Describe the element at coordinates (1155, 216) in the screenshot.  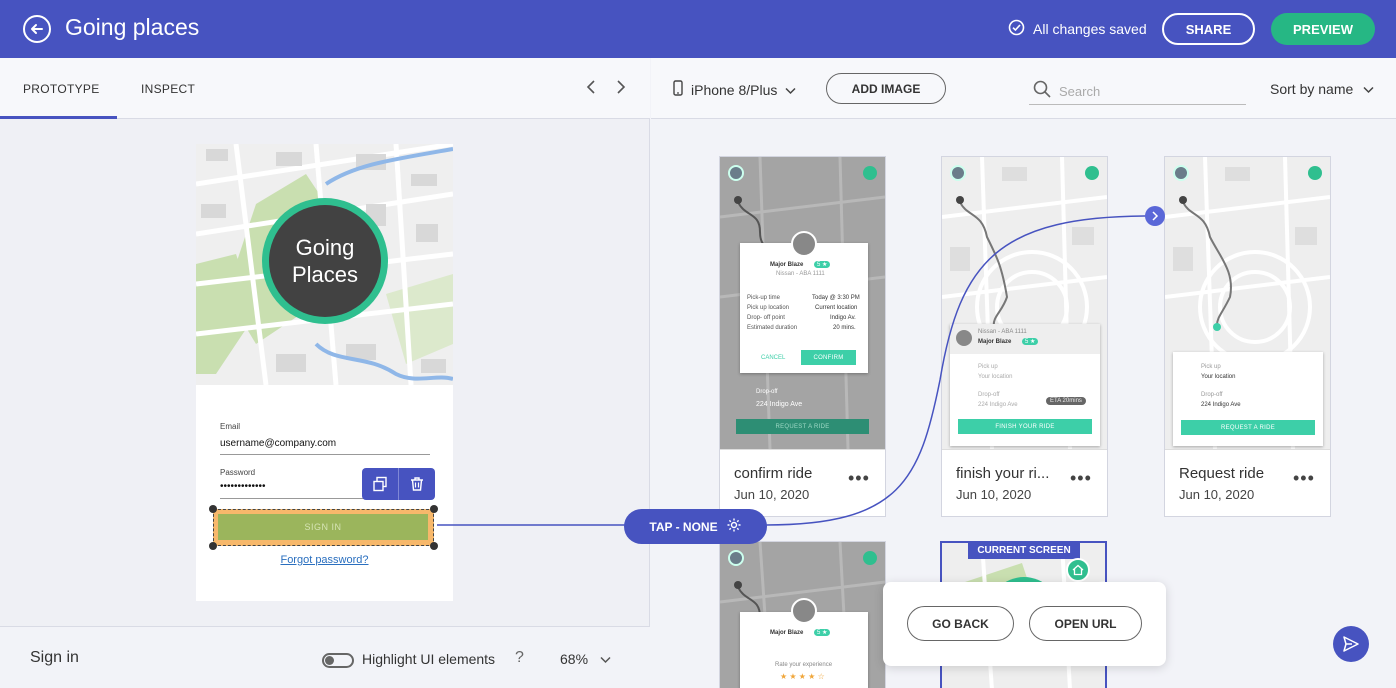
I see `link-target-arrow-icon` at that location.